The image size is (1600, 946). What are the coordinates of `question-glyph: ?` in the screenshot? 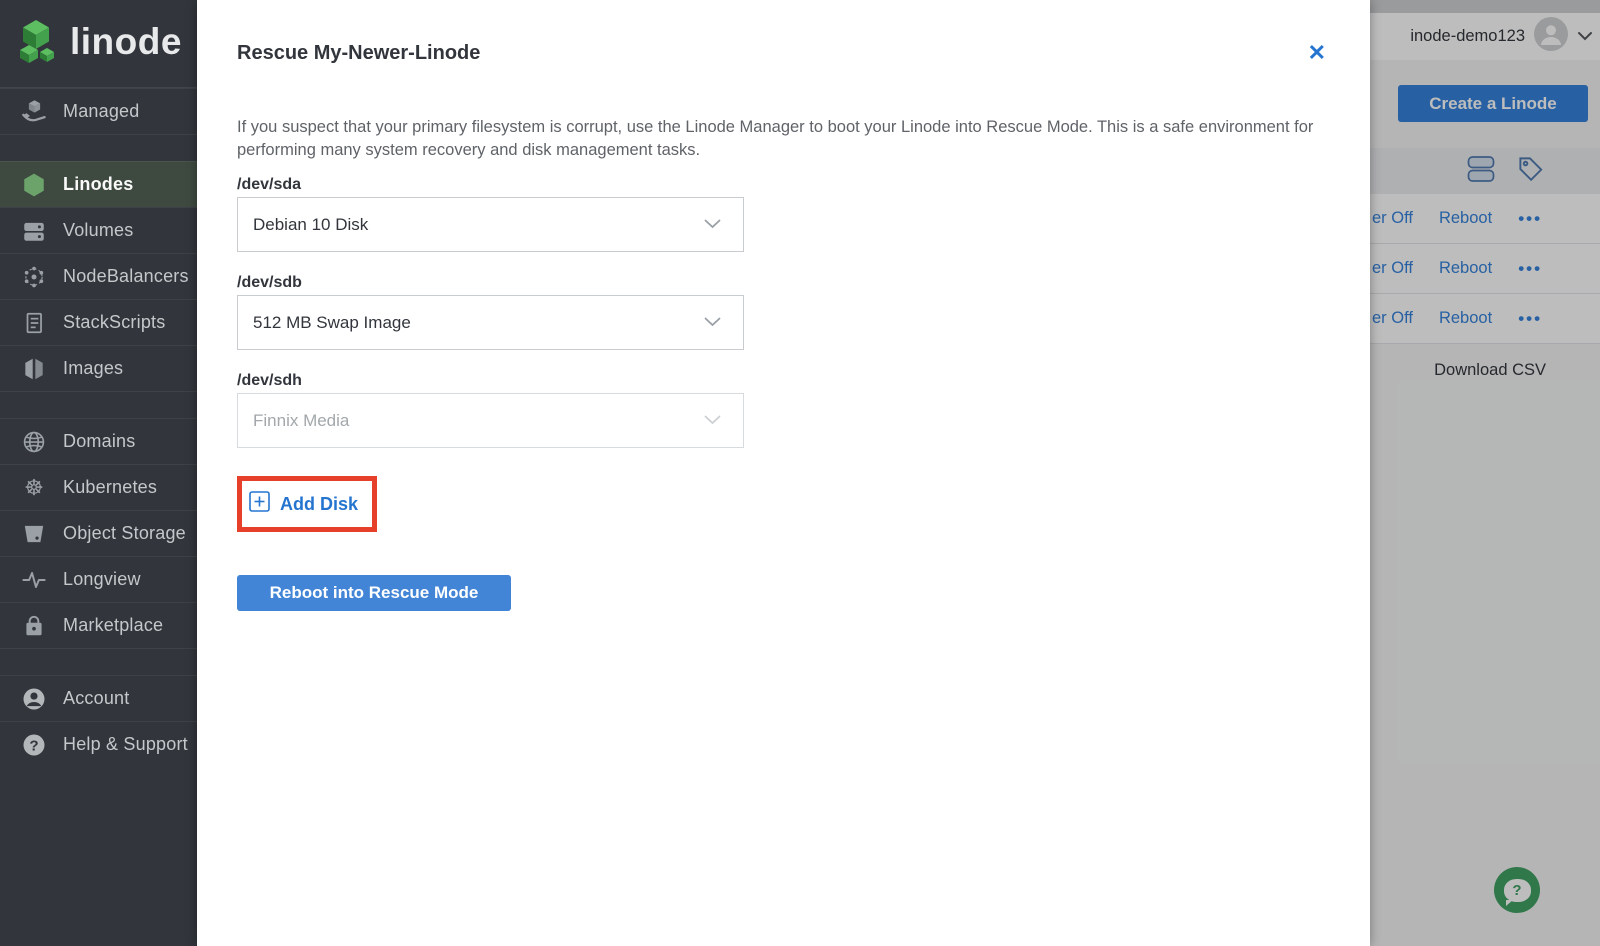 It's located at (1517, 890).